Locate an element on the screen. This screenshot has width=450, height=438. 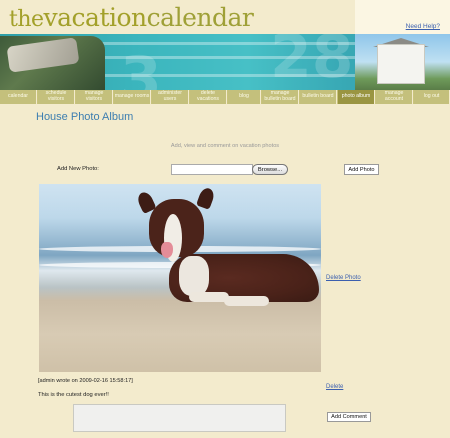
add-photo-button: Add Photo is located at coordinates (361, 169).